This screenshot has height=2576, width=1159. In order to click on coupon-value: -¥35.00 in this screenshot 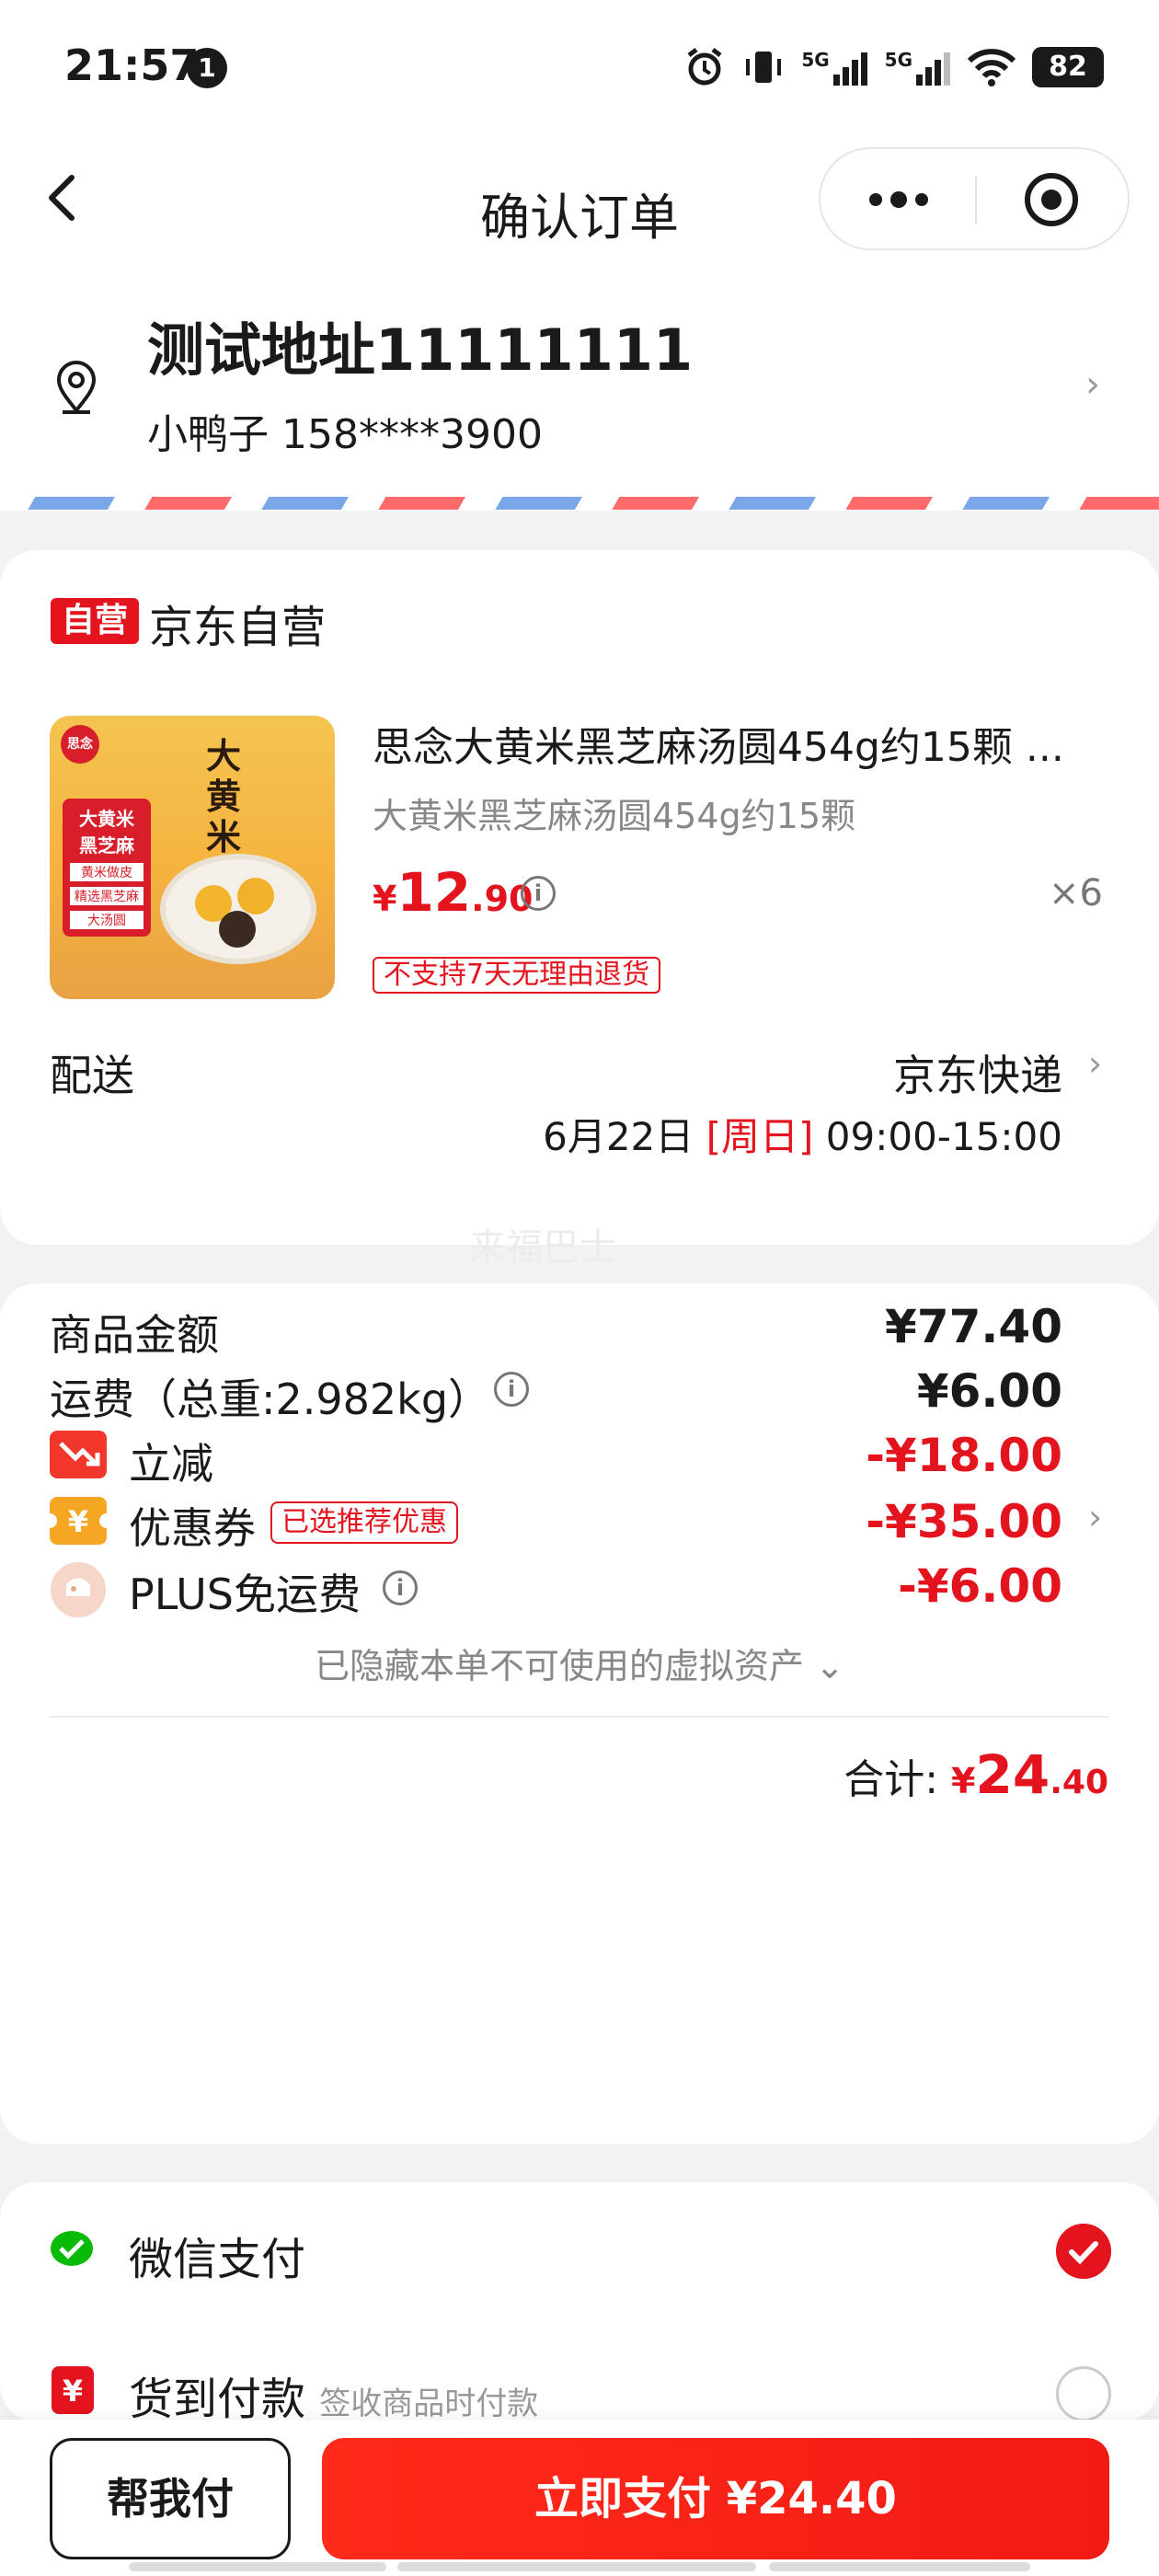, I will do `click(964, 1521)`.